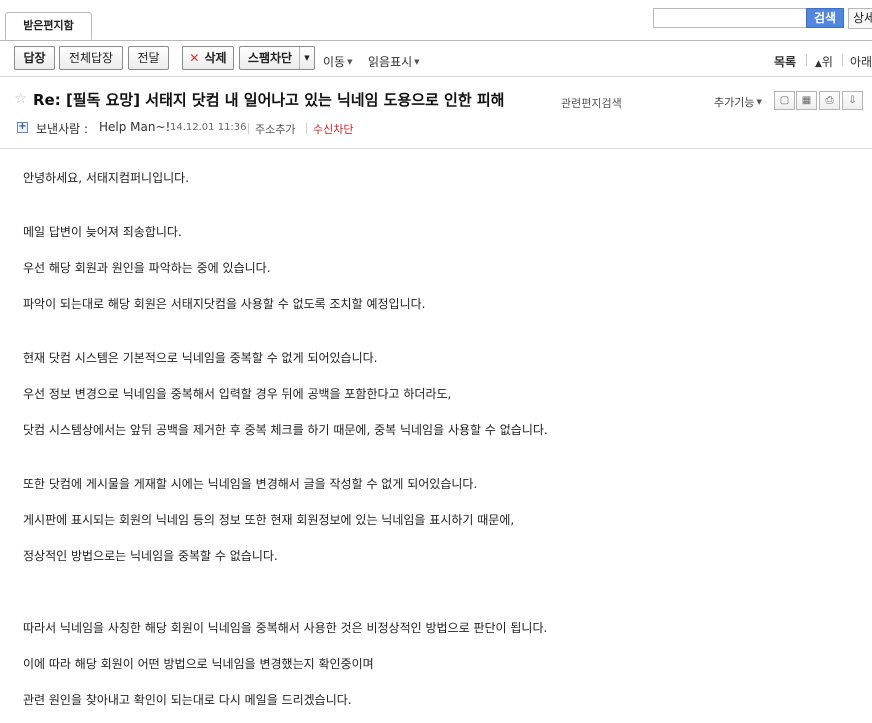  Describe the element at coordinates (20, 98) in the screenshot. I see `star-icon: ☆` at that location.